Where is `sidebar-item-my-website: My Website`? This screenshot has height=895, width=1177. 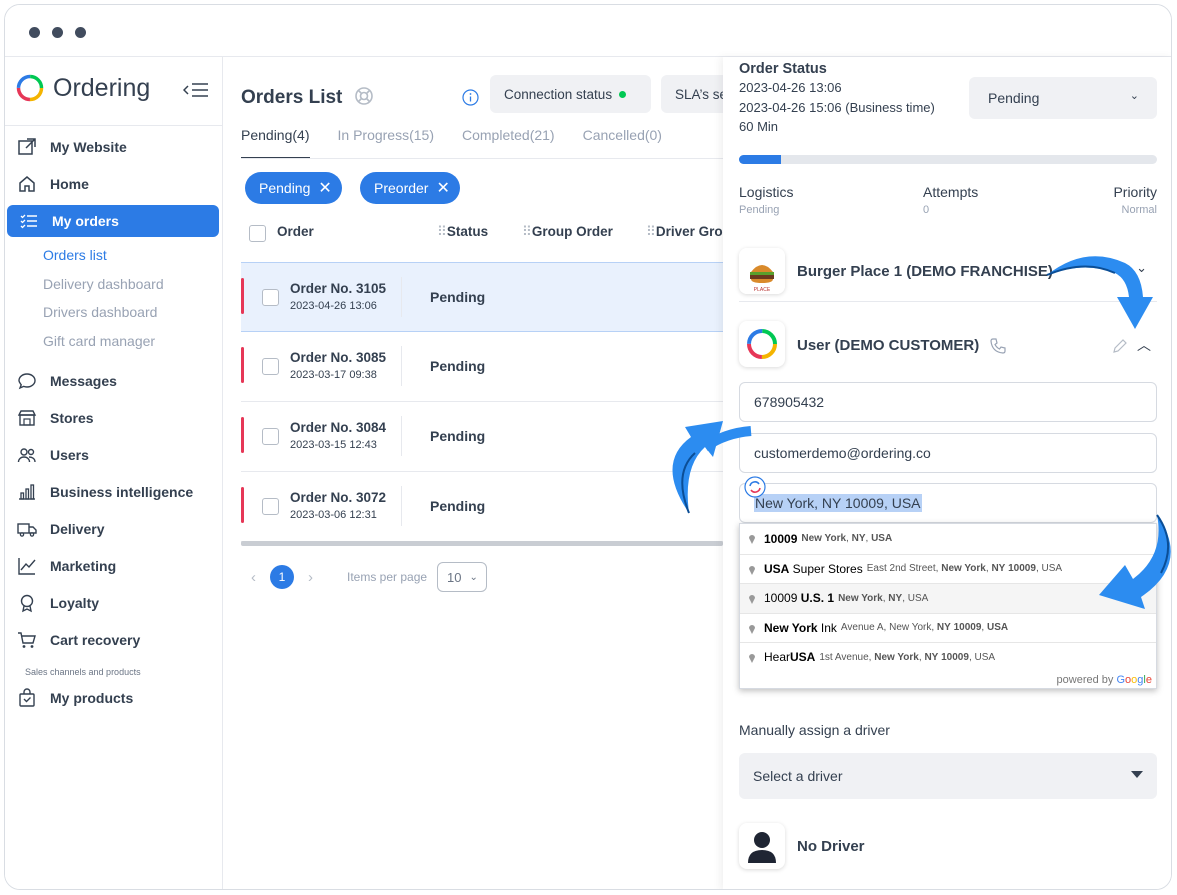
sidebar-item-my-website: My Website is located at coordinates (112, 147).